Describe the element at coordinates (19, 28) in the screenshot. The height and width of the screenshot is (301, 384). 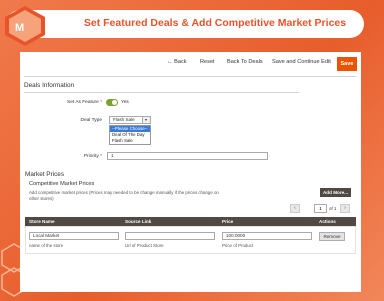
I see `svg-text: M` at that location.